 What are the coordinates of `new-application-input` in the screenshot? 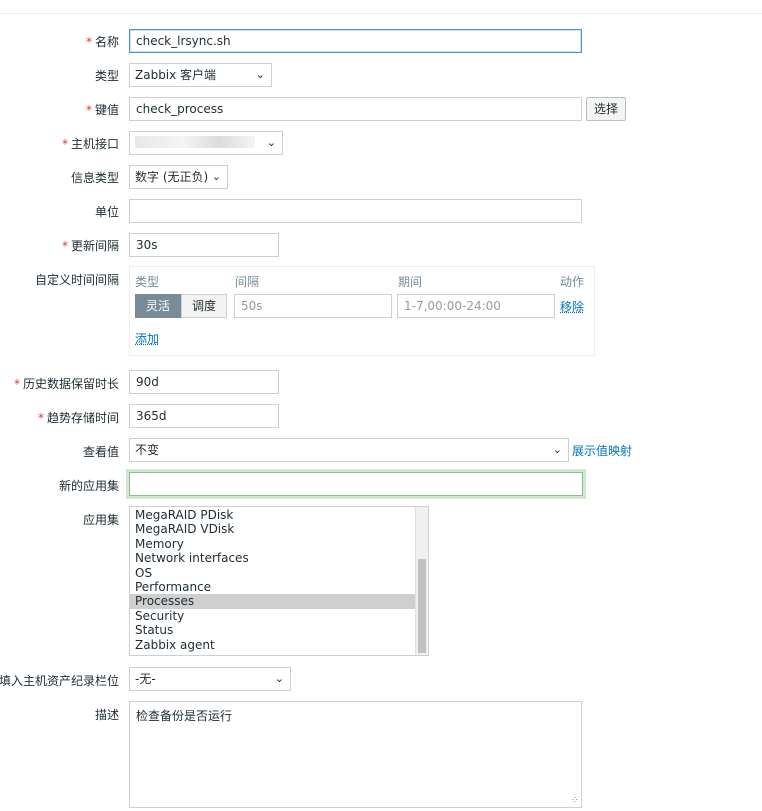 It's located at (356, 484).